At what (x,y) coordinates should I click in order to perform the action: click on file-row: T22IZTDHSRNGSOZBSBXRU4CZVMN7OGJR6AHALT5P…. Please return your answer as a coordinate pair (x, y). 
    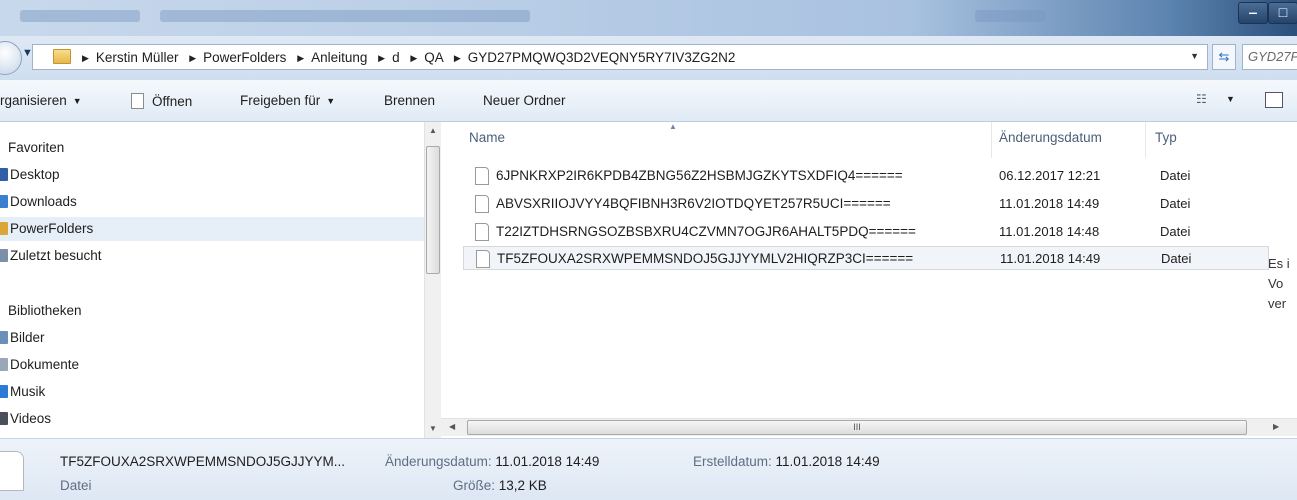
    Looking at the image, I should click on (866, 232).